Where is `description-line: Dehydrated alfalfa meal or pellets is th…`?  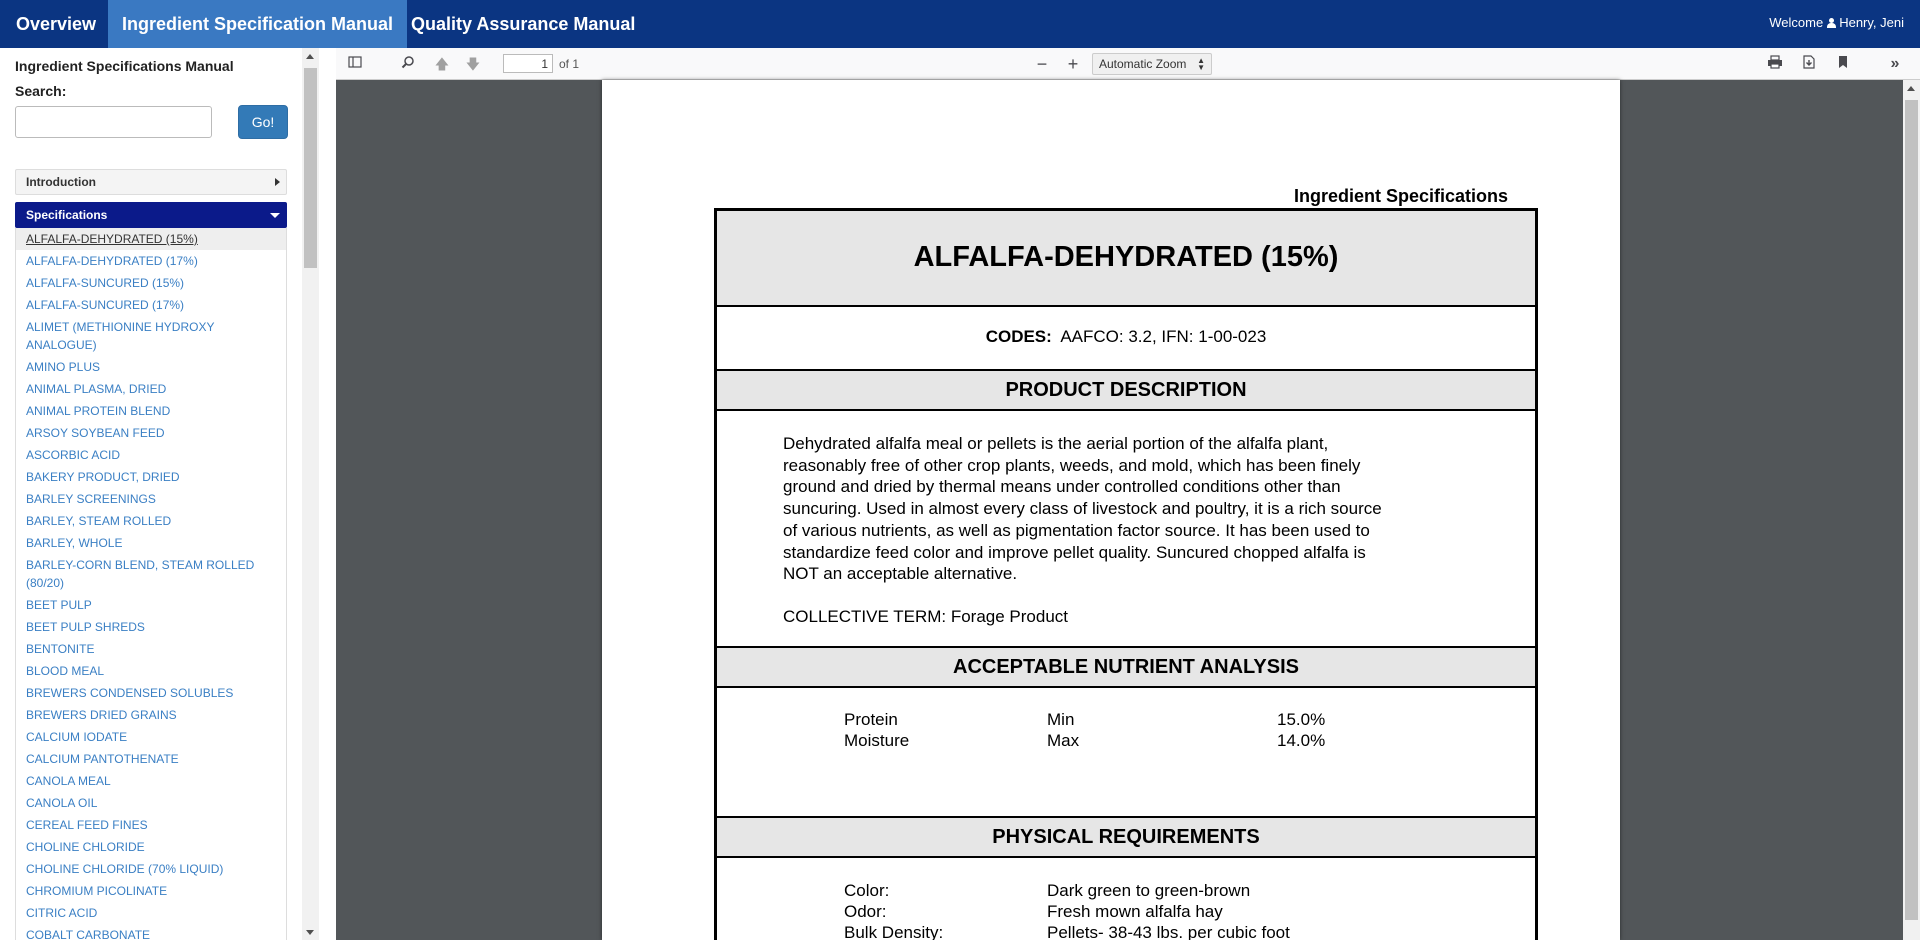 description-line: Dehydrated alfalfa meal or pellets is th… is located at coordinates (1056, 443).